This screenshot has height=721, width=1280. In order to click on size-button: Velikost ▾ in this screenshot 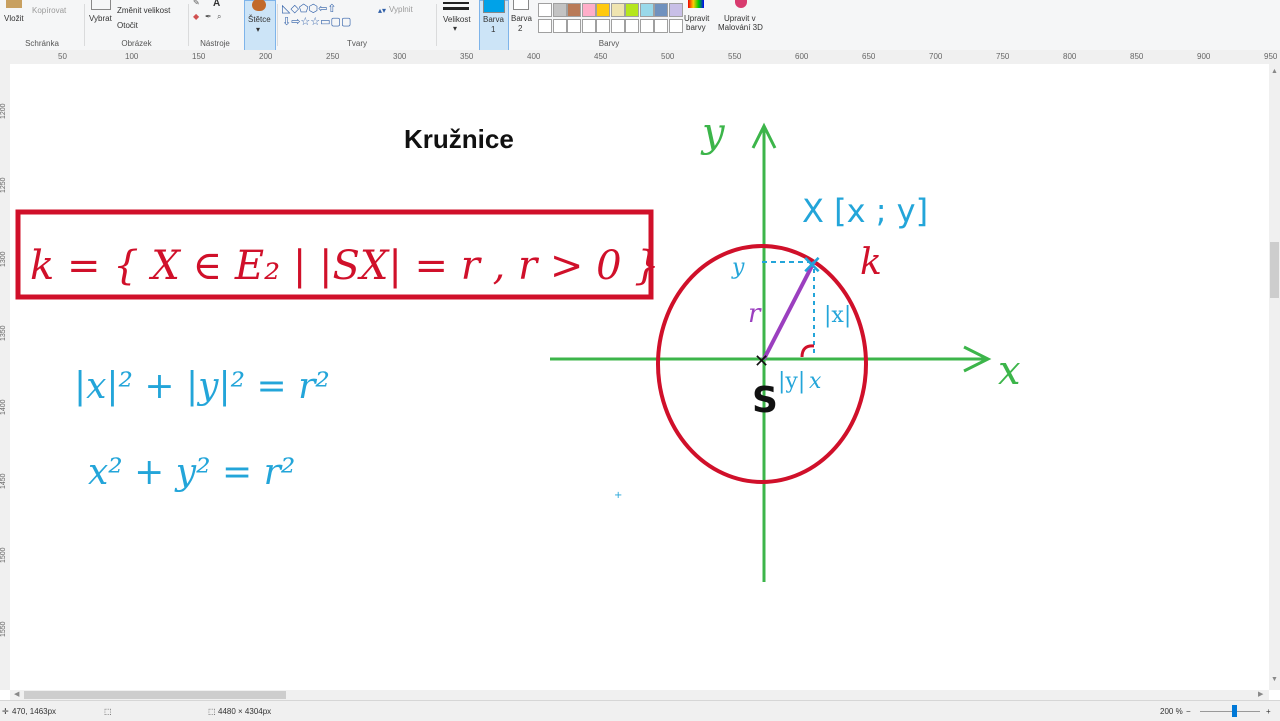, I will do `click(457, 25)`.